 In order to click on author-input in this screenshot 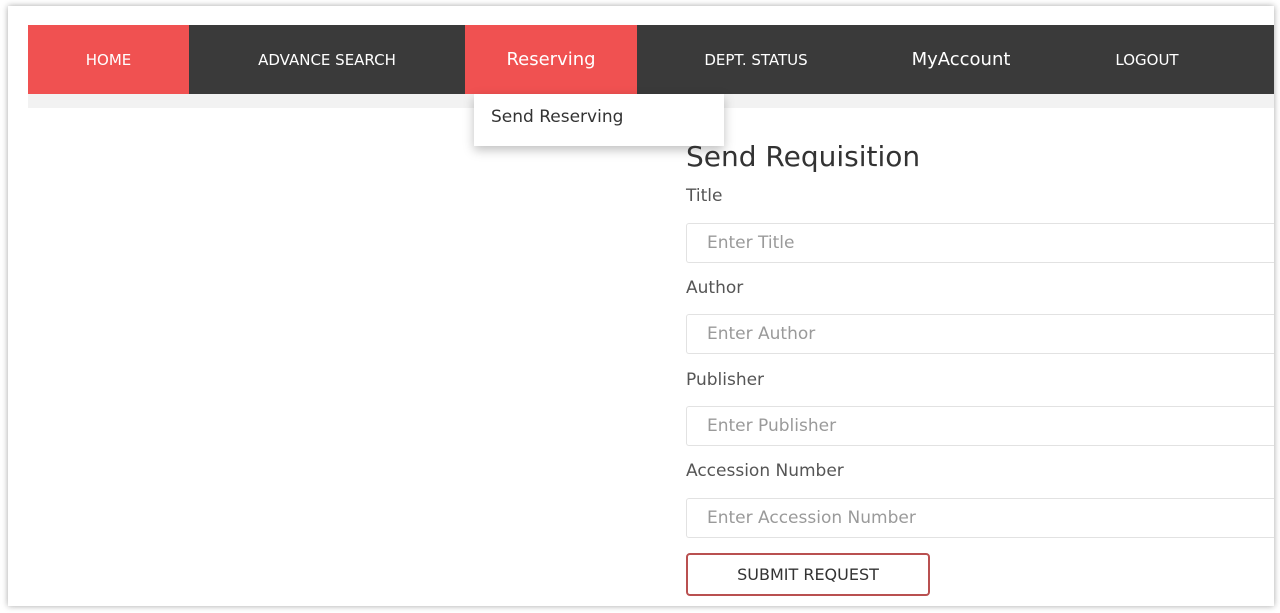, I will do `click(980, 334)`.